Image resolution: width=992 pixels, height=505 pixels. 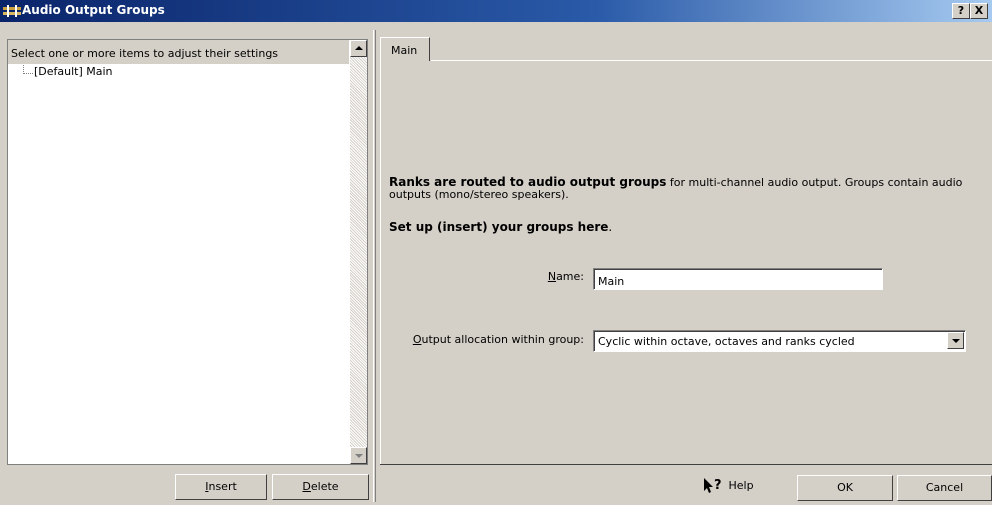 I want to click on delete-button: Delete, so click(x=320, y=487).